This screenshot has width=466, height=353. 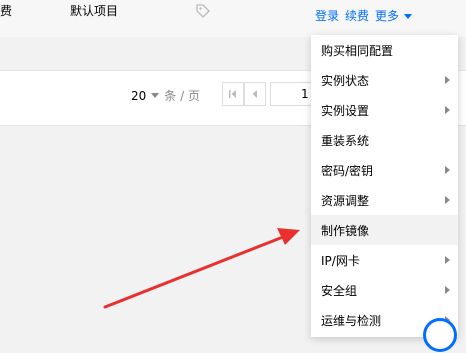 I want to click on first-page-icon, so click(x=232, y=94).